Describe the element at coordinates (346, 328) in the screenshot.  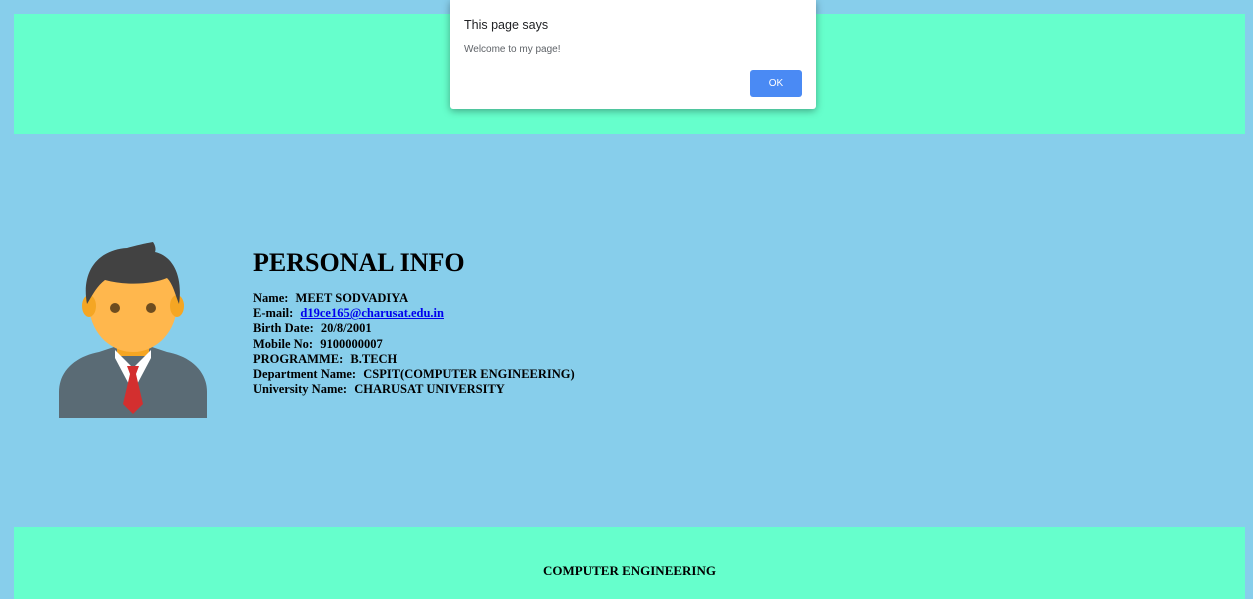
I see `info-value-birth-date: 20/8/2001` at that location.